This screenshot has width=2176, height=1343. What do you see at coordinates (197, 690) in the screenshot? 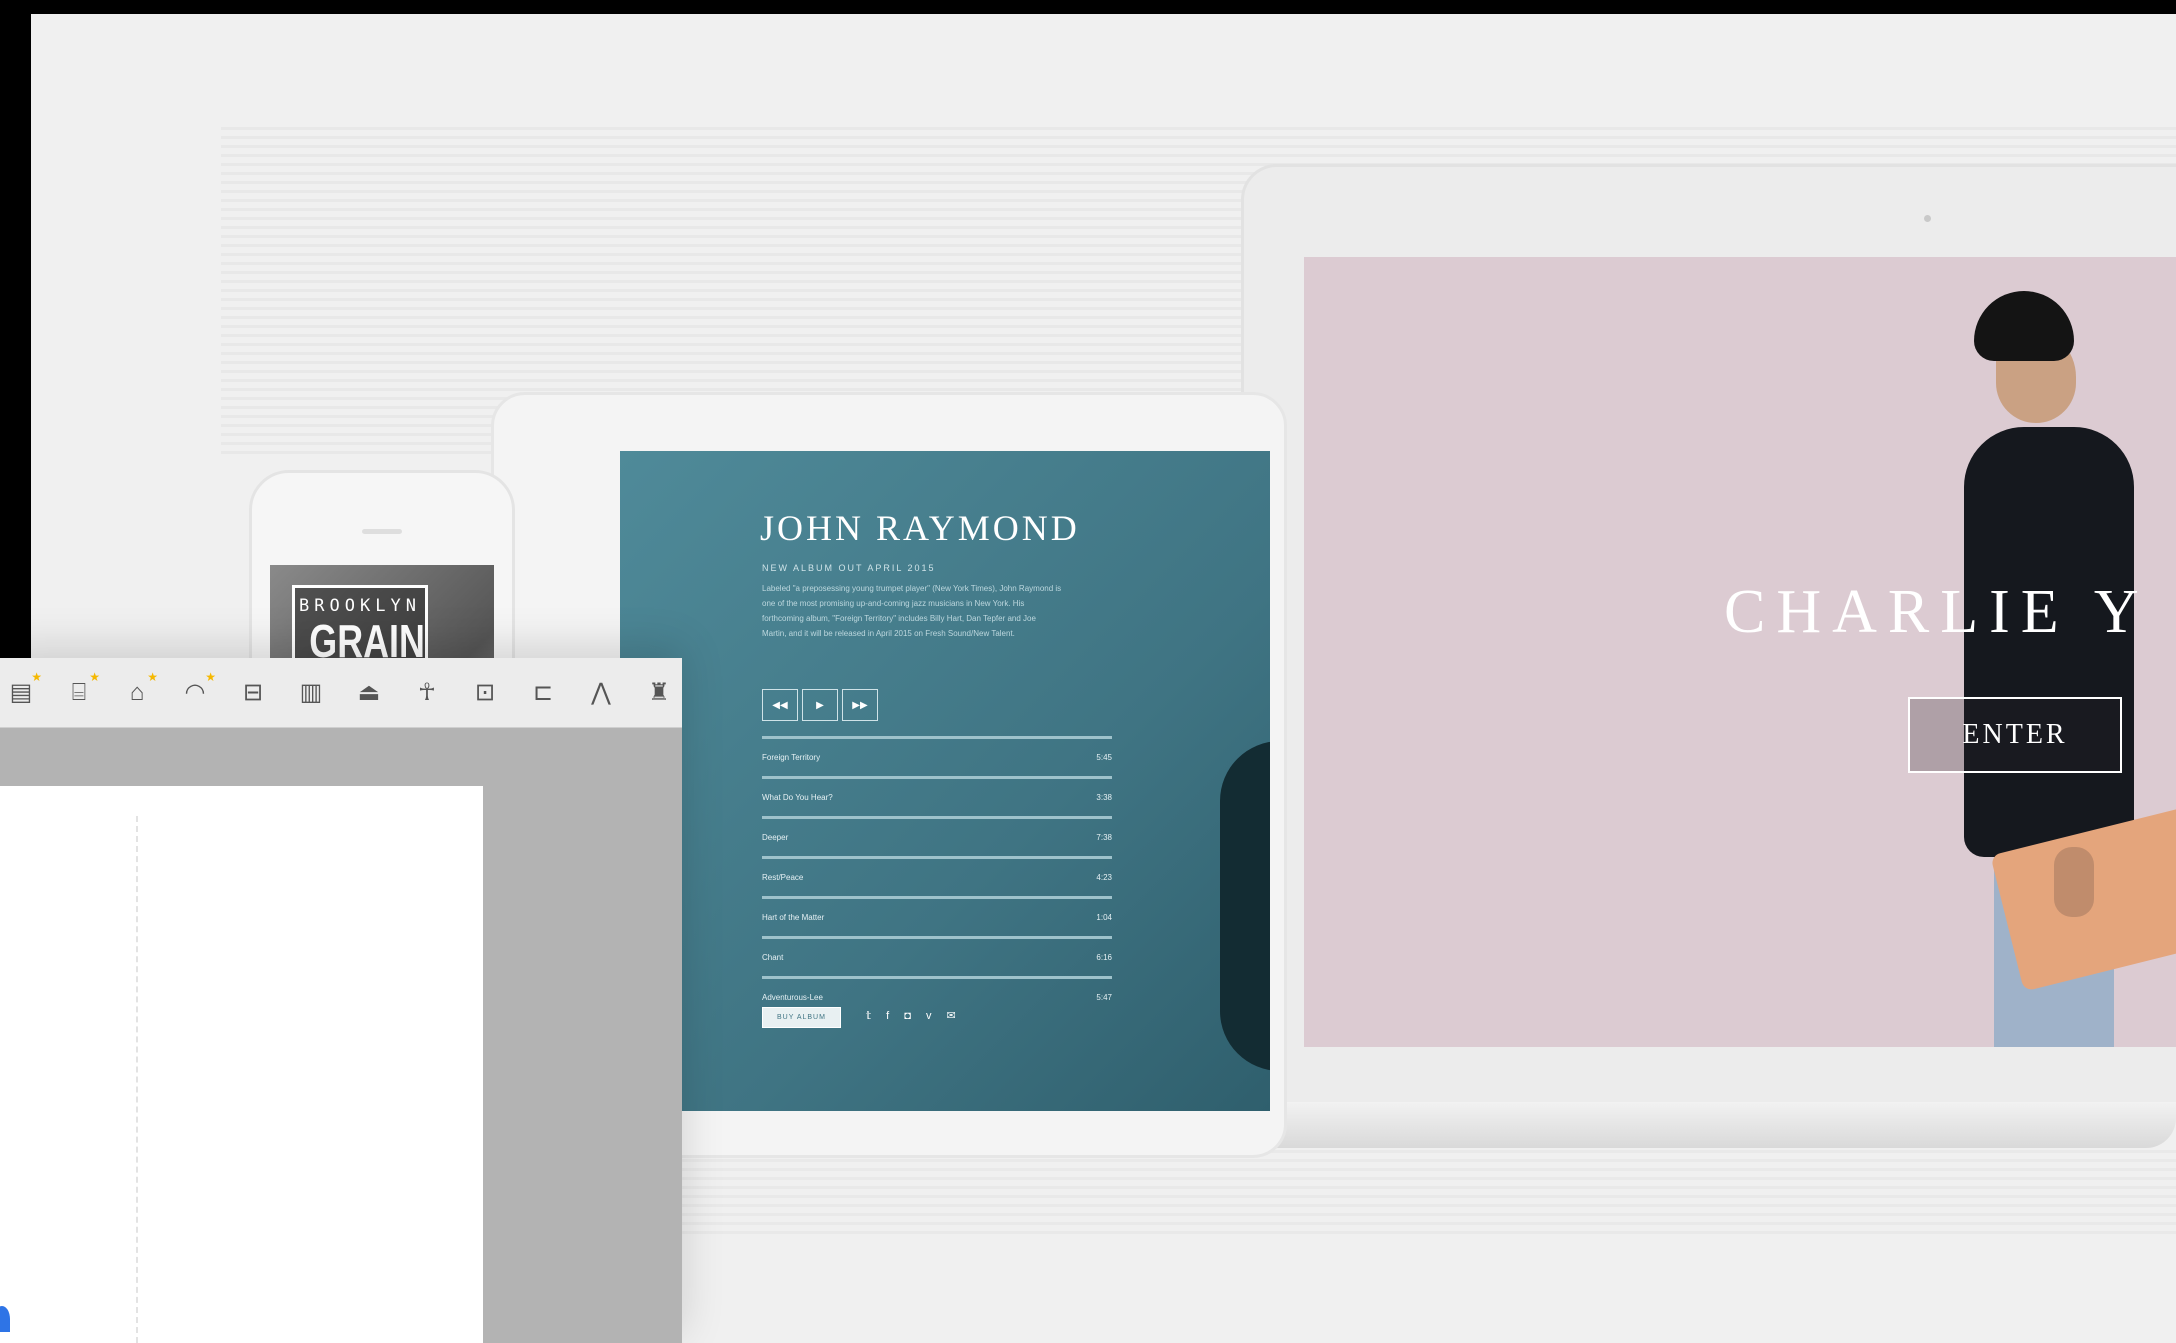
I see `tool-dome-icon: ◠ ★` at bounding box center [197, 690].